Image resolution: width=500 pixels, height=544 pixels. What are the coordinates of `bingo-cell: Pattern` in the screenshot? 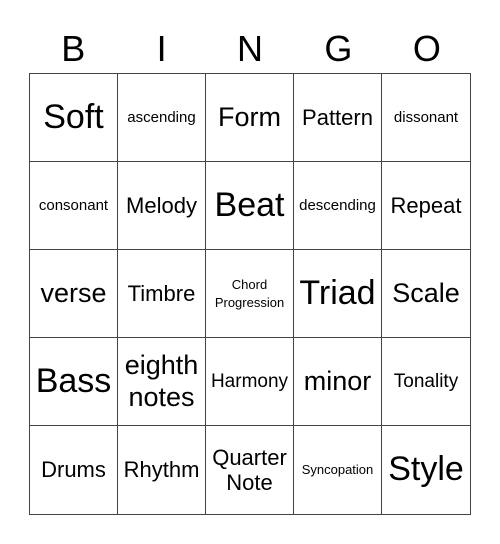 It's located at (338, 118).